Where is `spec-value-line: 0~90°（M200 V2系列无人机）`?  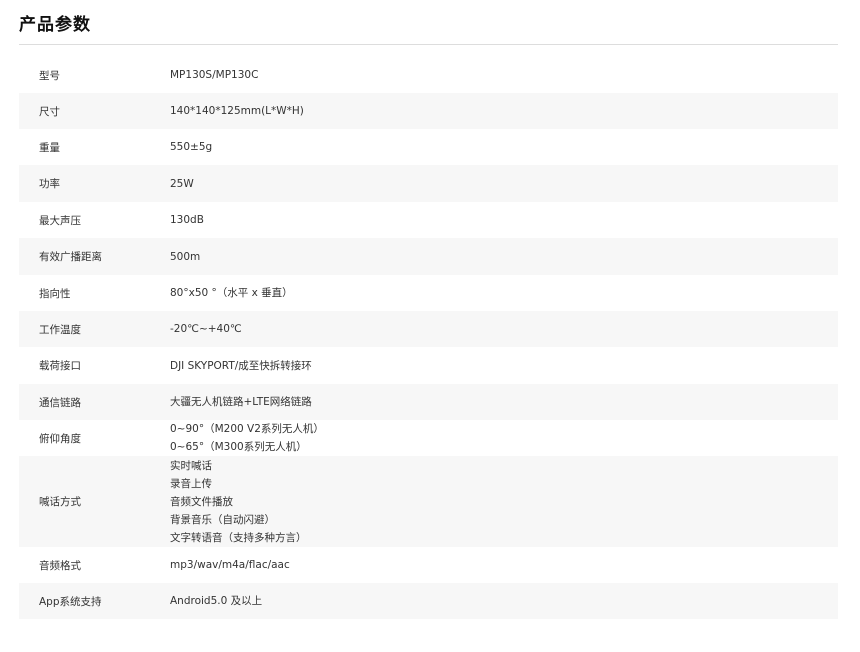
spec-value-line: 0~90°（M200 V2系列无人机） is located at coordinates (247, 429).